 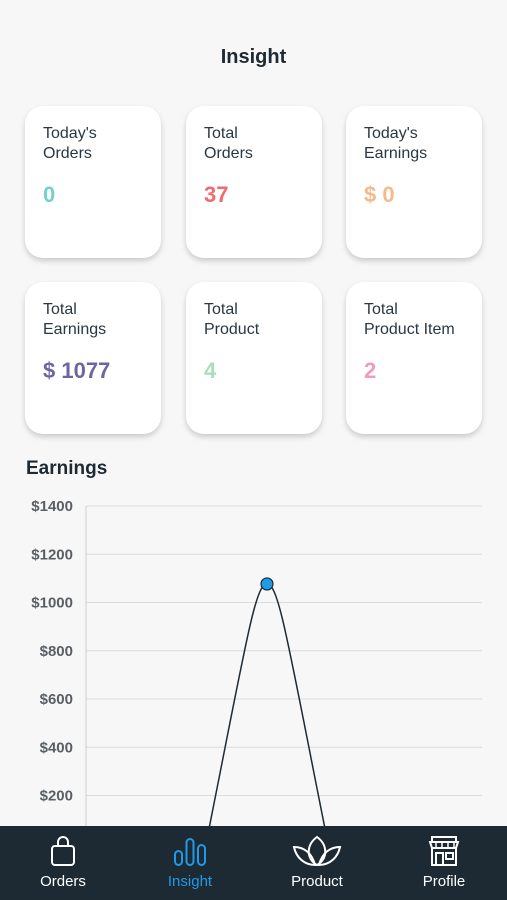 I want to click on tab-label: Orders, so click(x=63, y=881).